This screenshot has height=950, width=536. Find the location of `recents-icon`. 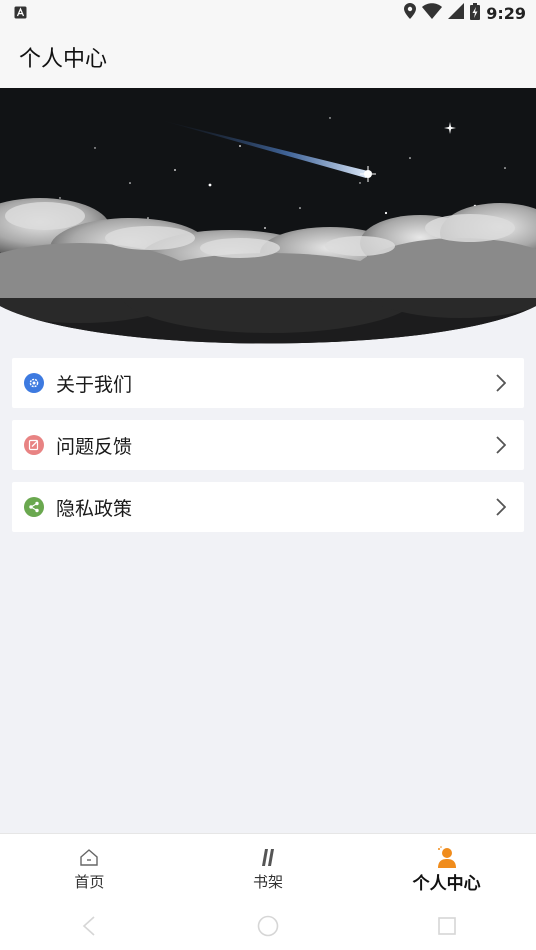

recents-icon is located at coordinates (447, 926).